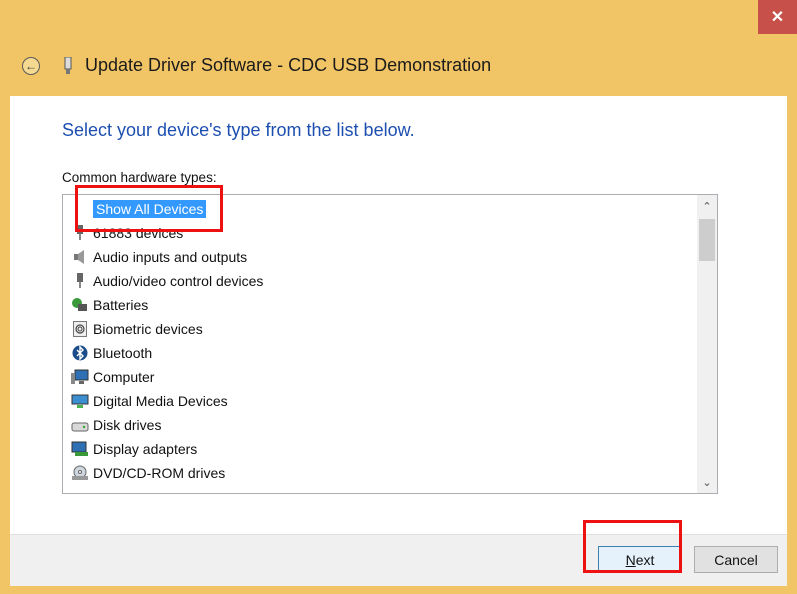 The height and width of the screenshot is (594, 797). Describe the element at coordinates (170, 257) in the screenshot. I see `list-item-label: Audio inputs and outputs` at that location.